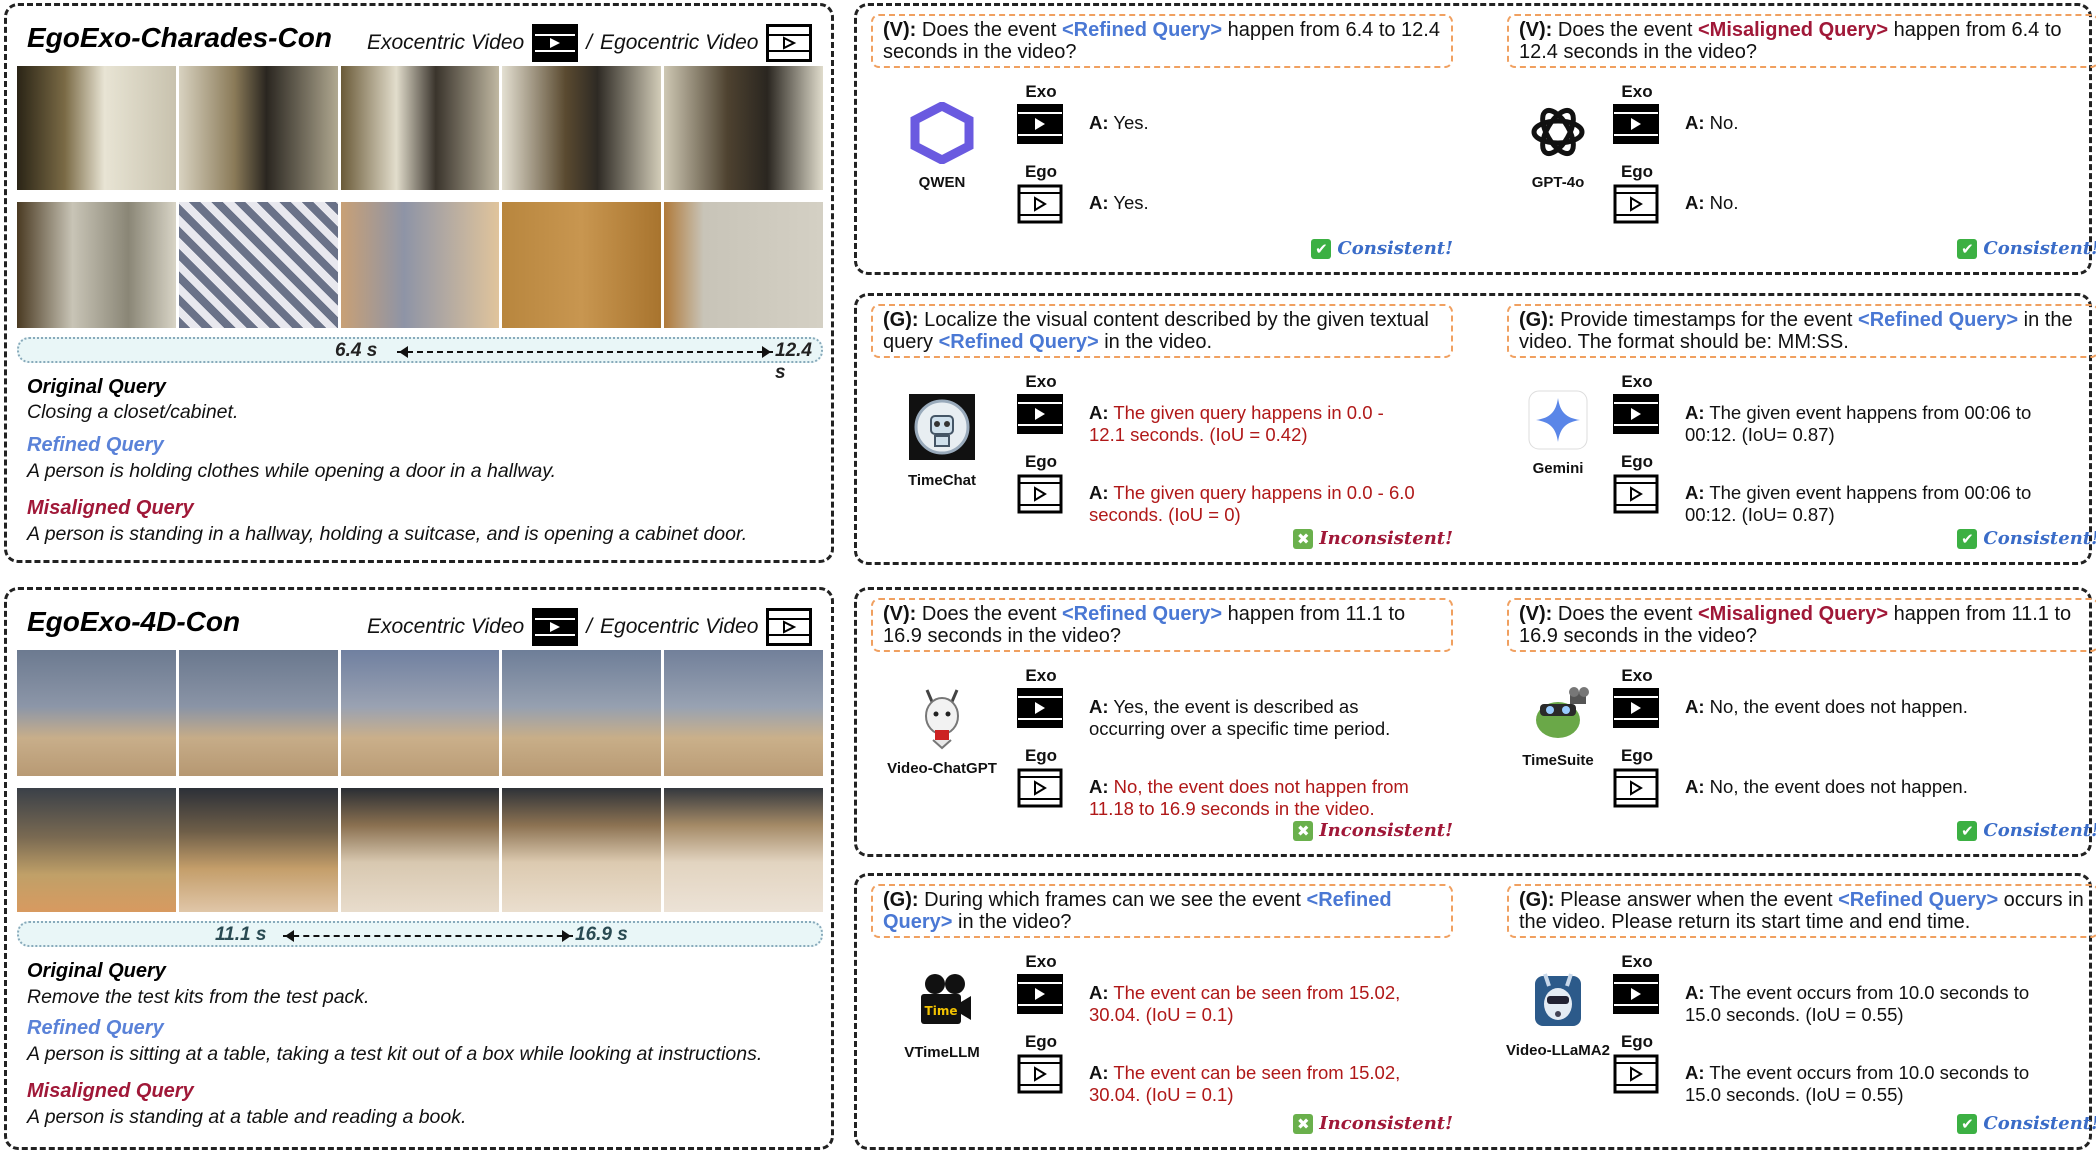  Describe the element at coordinates (1724, 122) in the screenshot. I see `exo-answer-text: No.` at that location.